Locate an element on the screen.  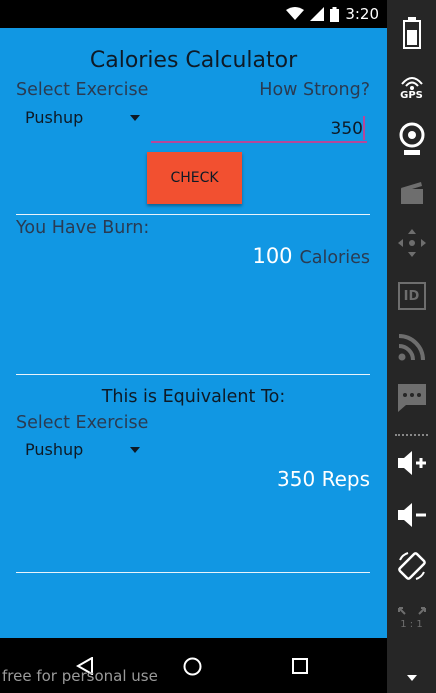
watermark: free for personal use is located at coordinates (80, 676).